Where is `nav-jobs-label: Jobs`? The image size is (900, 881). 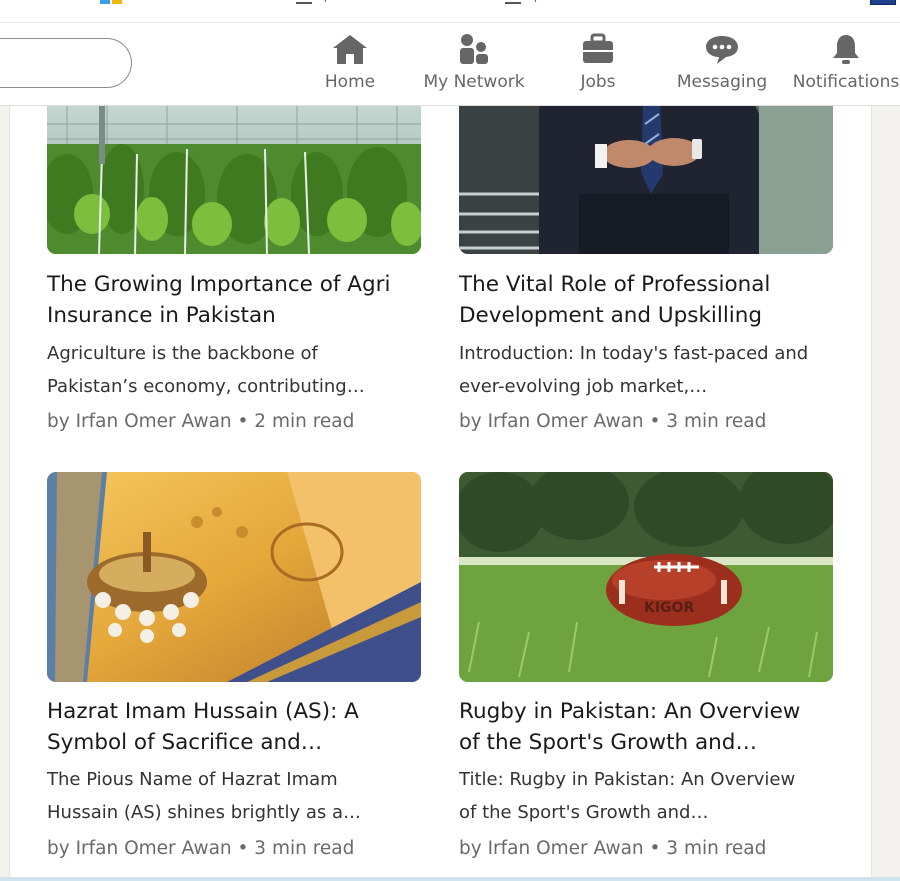 nav-jobs-label: Jobs is located at coordinates (598, 82).